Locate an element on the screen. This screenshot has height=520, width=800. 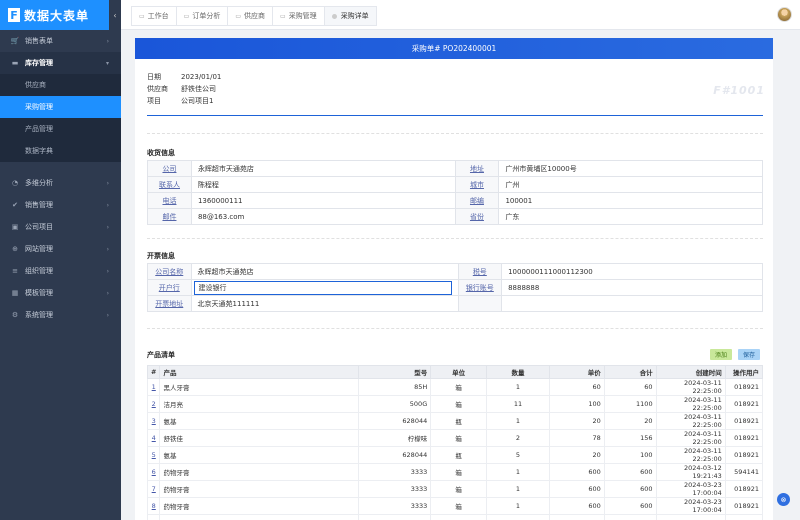
table-cell: 100 is located at coordinates (630, 455).